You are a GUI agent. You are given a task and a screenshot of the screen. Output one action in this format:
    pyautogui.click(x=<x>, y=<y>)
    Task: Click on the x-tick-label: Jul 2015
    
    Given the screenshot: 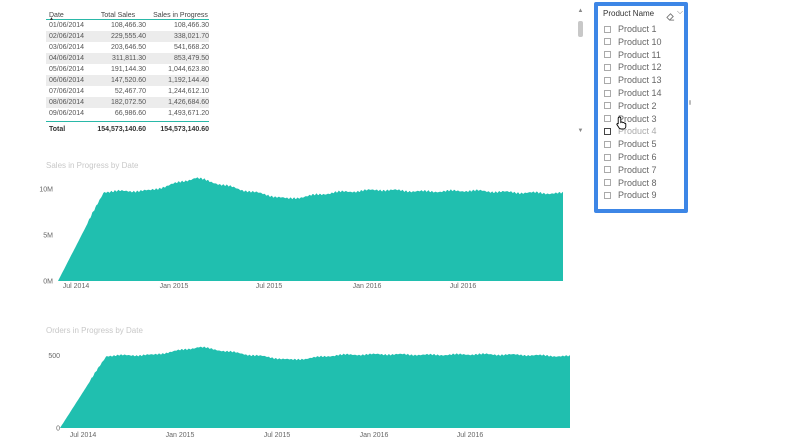 What is the action you would take?
    pyautogui.click(x=277, y=435)
    